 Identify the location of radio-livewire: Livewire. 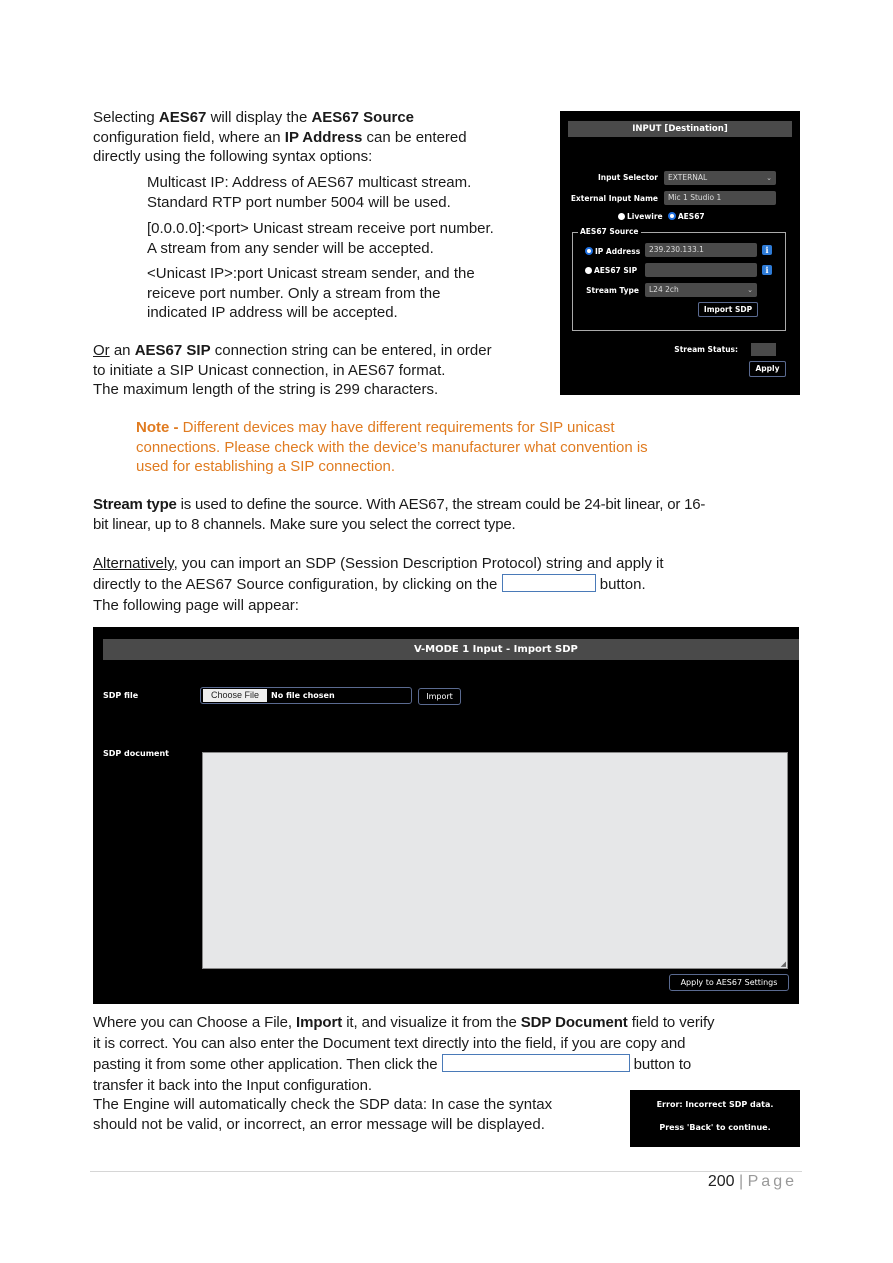
(640, 216).